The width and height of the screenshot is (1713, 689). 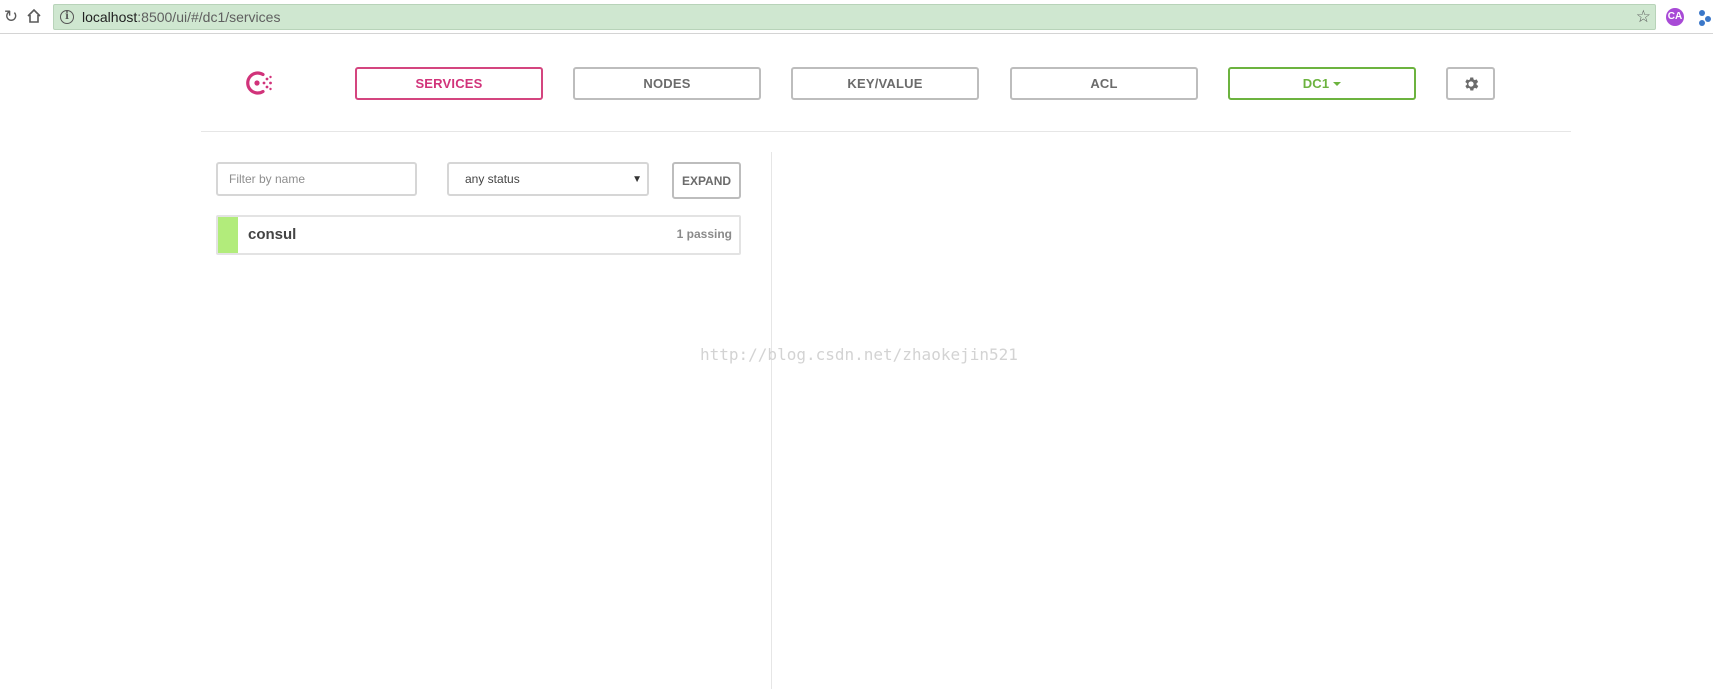 I want to click on reload-icon: ↻, so click(x=11, y=16).